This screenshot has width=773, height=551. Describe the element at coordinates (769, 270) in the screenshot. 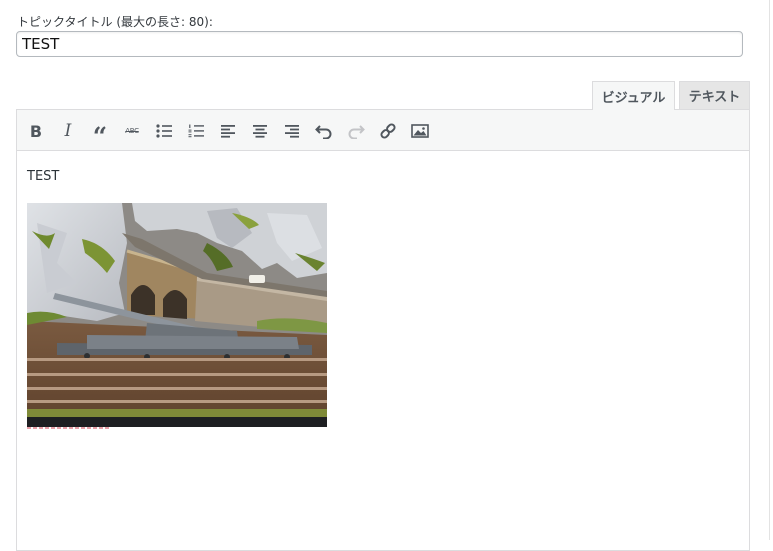

I see `page-edge-divider` at that location.